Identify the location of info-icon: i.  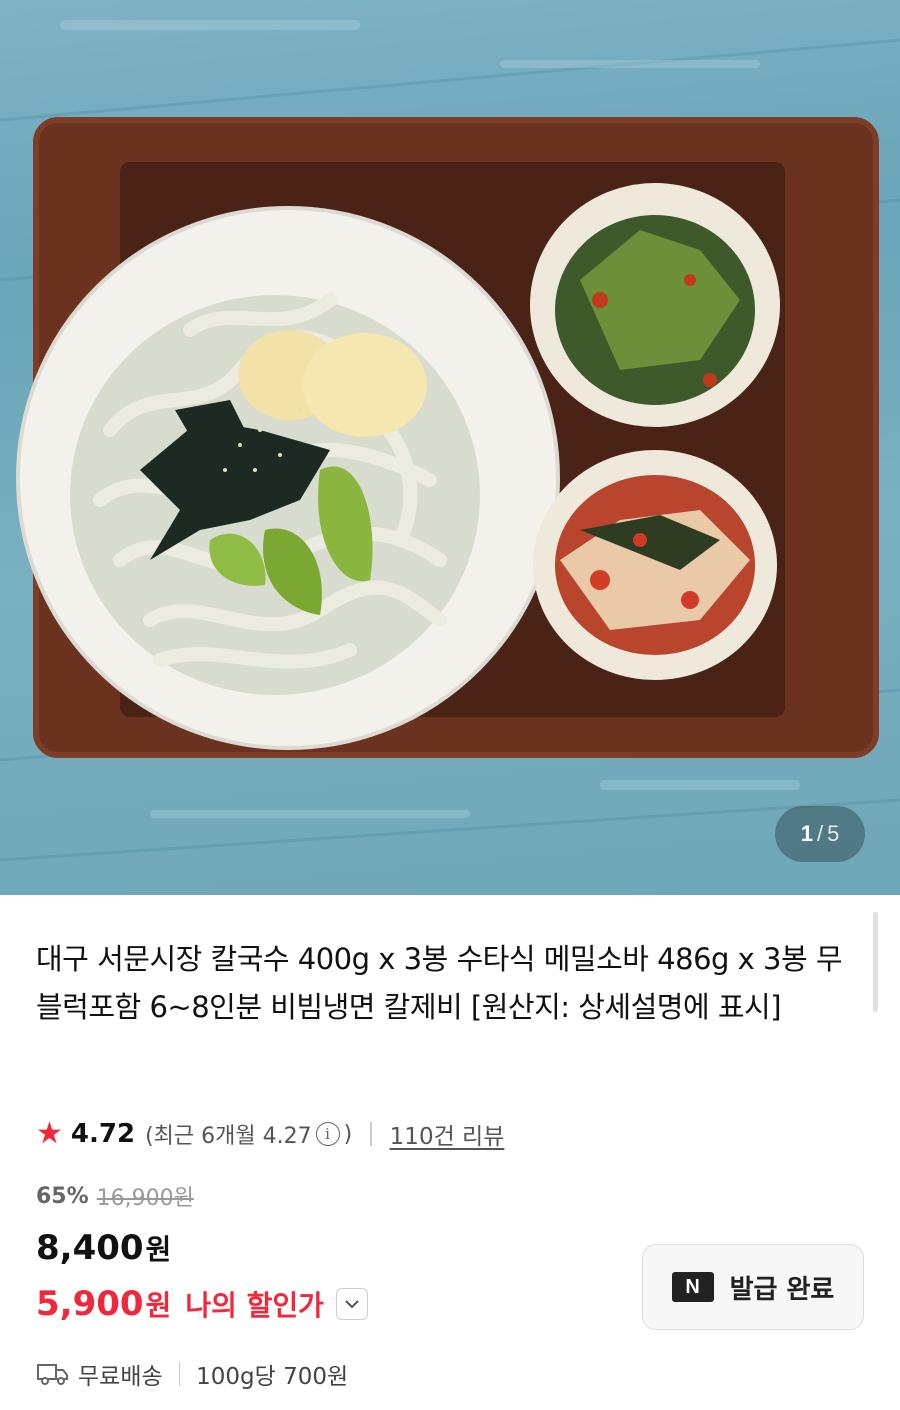
(327, 1134).